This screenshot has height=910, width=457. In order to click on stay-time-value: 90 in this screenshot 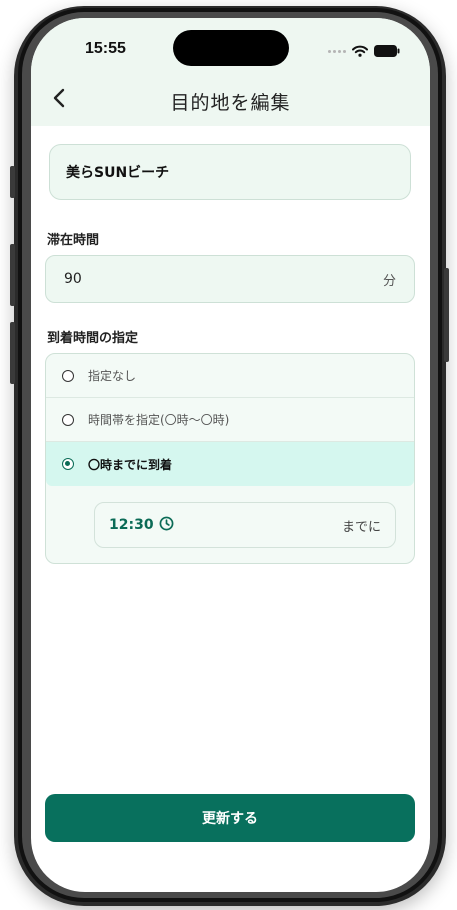, I will do `click(73, 279)`.